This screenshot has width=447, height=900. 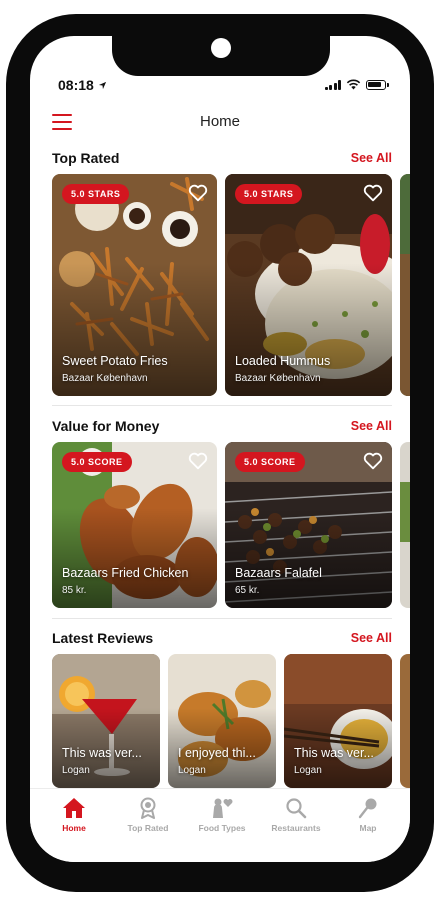 I want to click on search-icon, so click(x=296, y=808).